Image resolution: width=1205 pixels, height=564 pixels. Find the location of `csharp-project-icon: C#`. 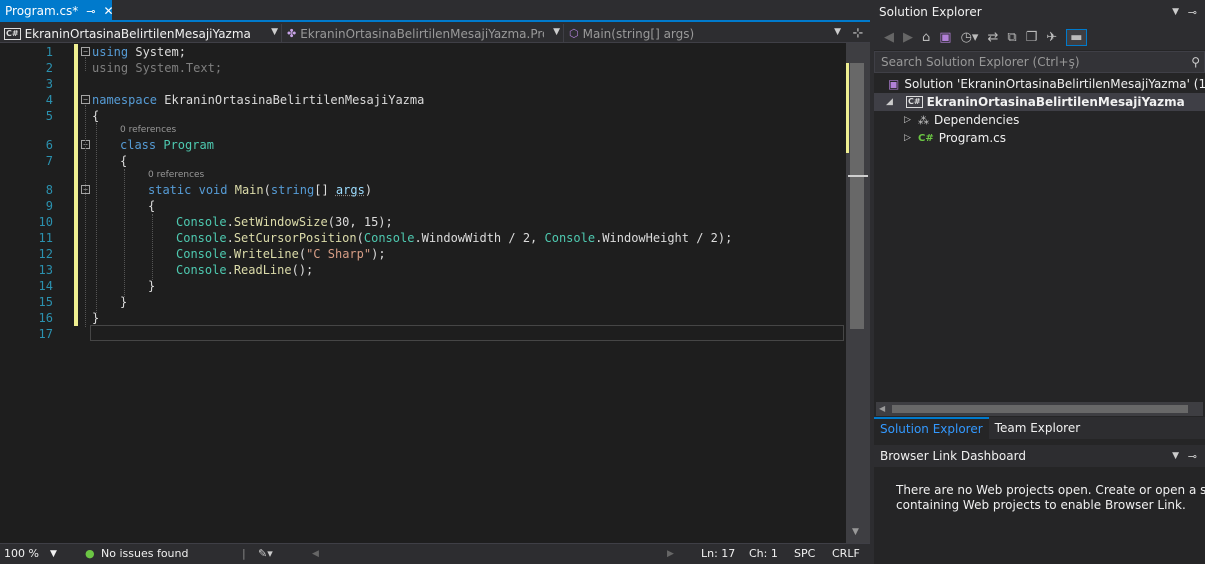

csharp-project-icon: C# is located at coordinates (914, 102).